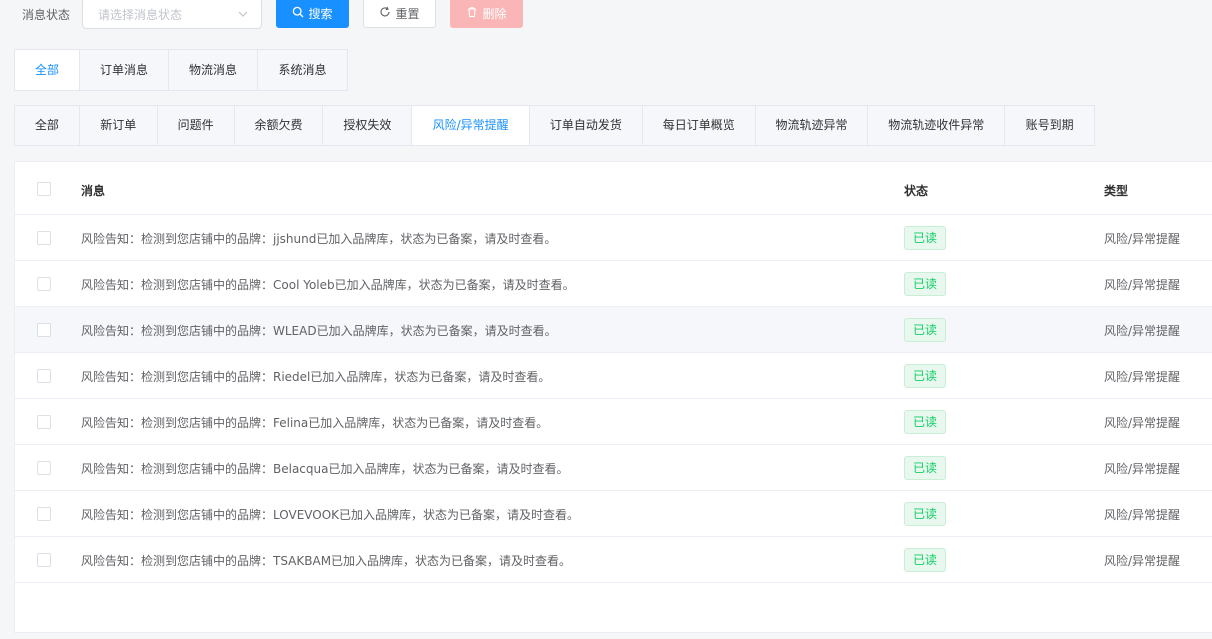 The image size is (1212, 639). Describe the element at coordinates (606, 15) in the screenshot. I see `filter-bar: 消息状态 请选择消息状态 搜索 重置 删除` at that location.